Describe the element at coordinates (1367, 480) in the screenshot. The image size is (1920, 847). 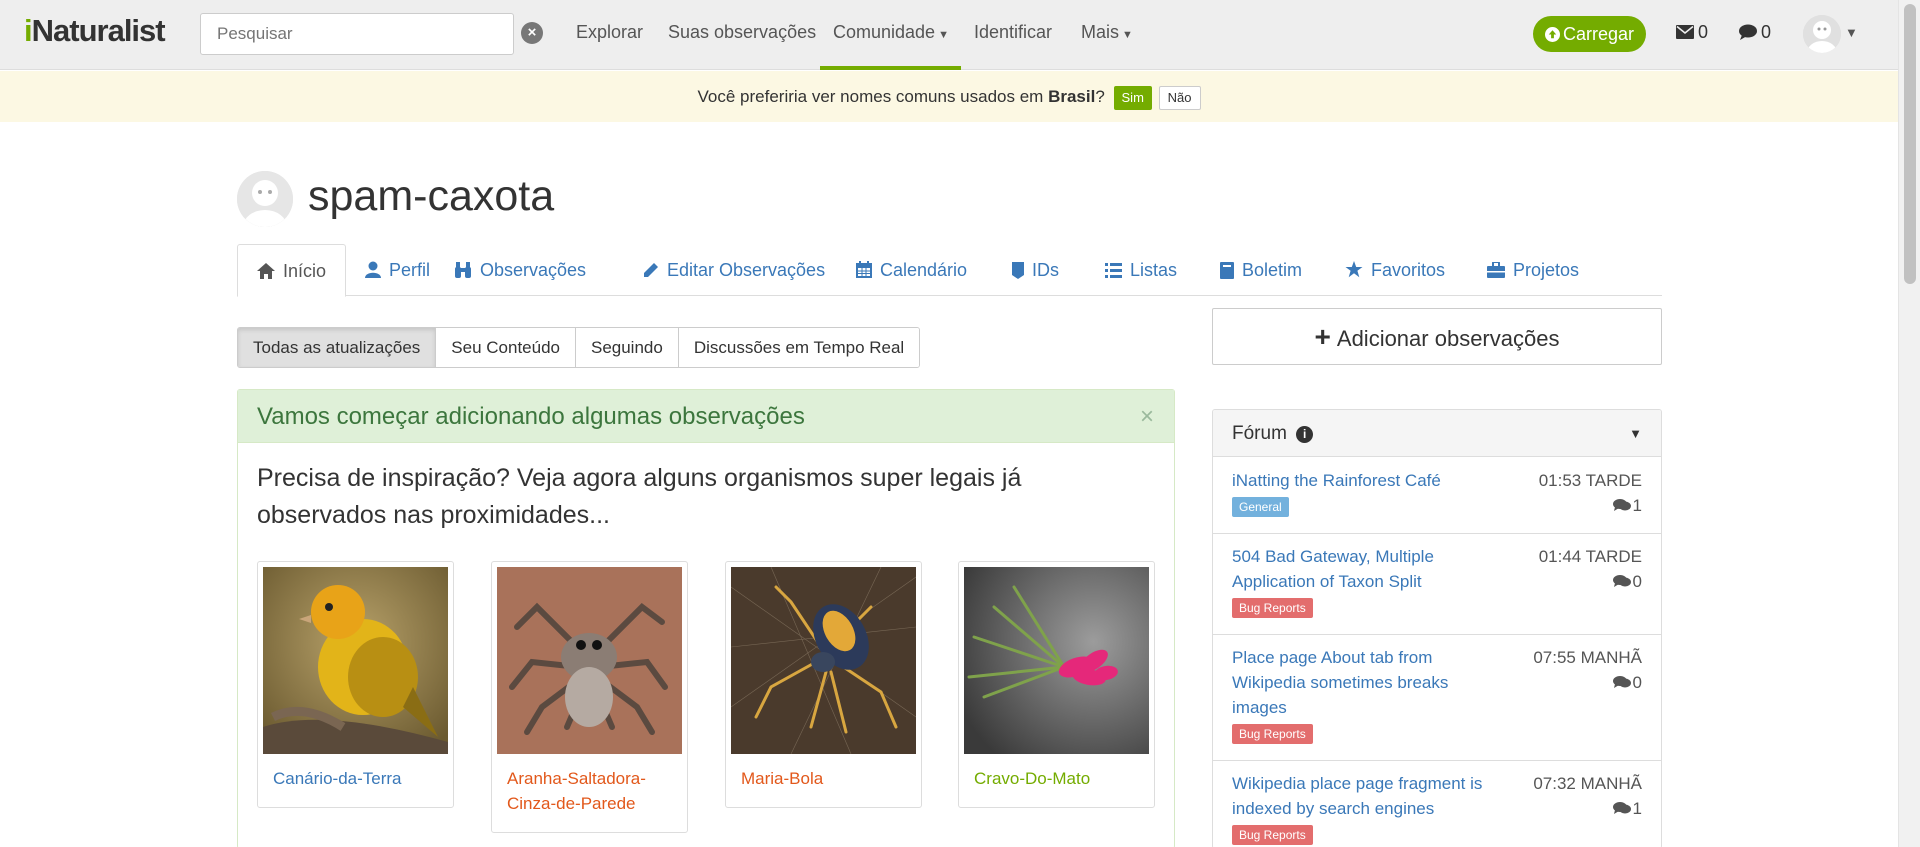
I see `forum-topic-link: iNatting the Rainforest Café` at that location.